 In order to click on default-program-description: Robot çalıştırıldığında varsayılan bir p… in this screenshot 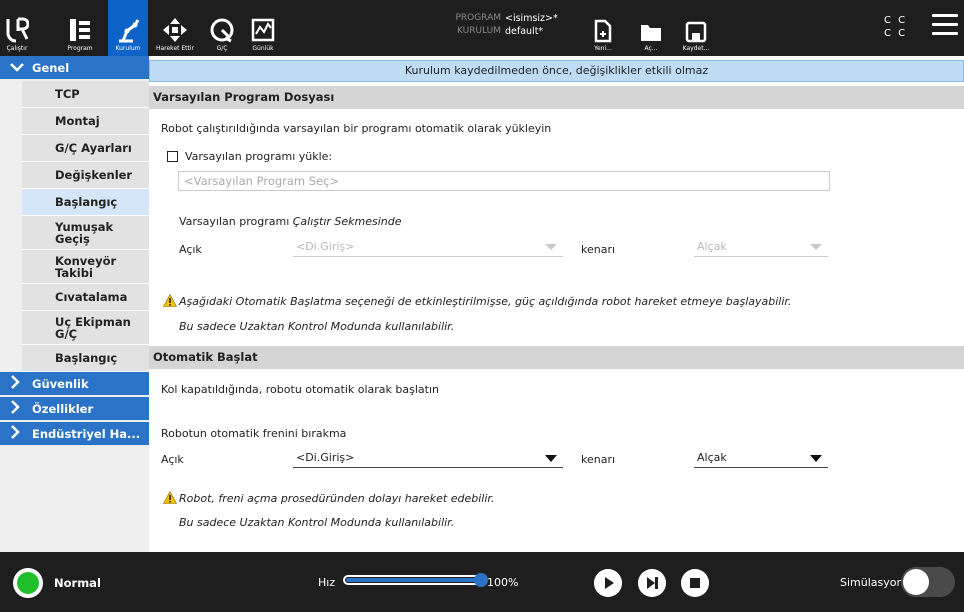, I will do `click(356, 128)`.